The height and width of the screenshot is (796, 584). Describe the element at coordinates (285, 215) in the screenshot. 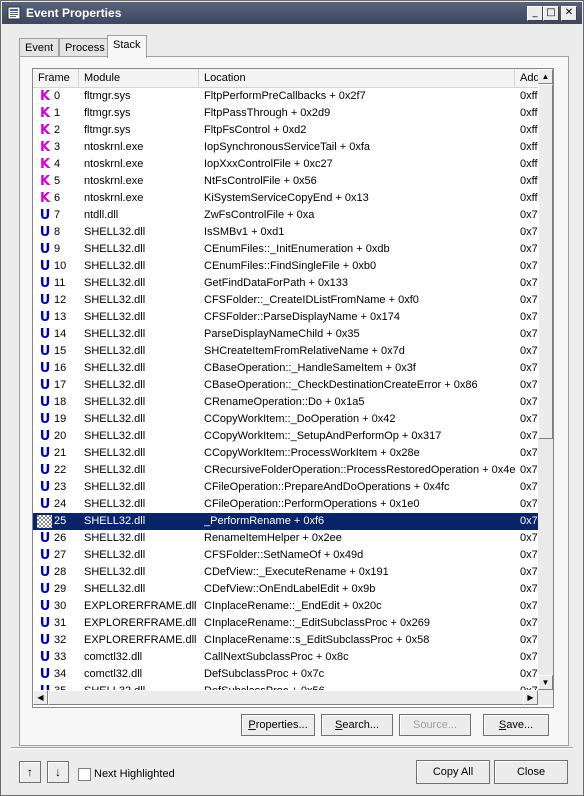

I see `stack-frame-row: U 7 ntdll.dll ZwFsControlFile + 0xa 0x7` at that location.